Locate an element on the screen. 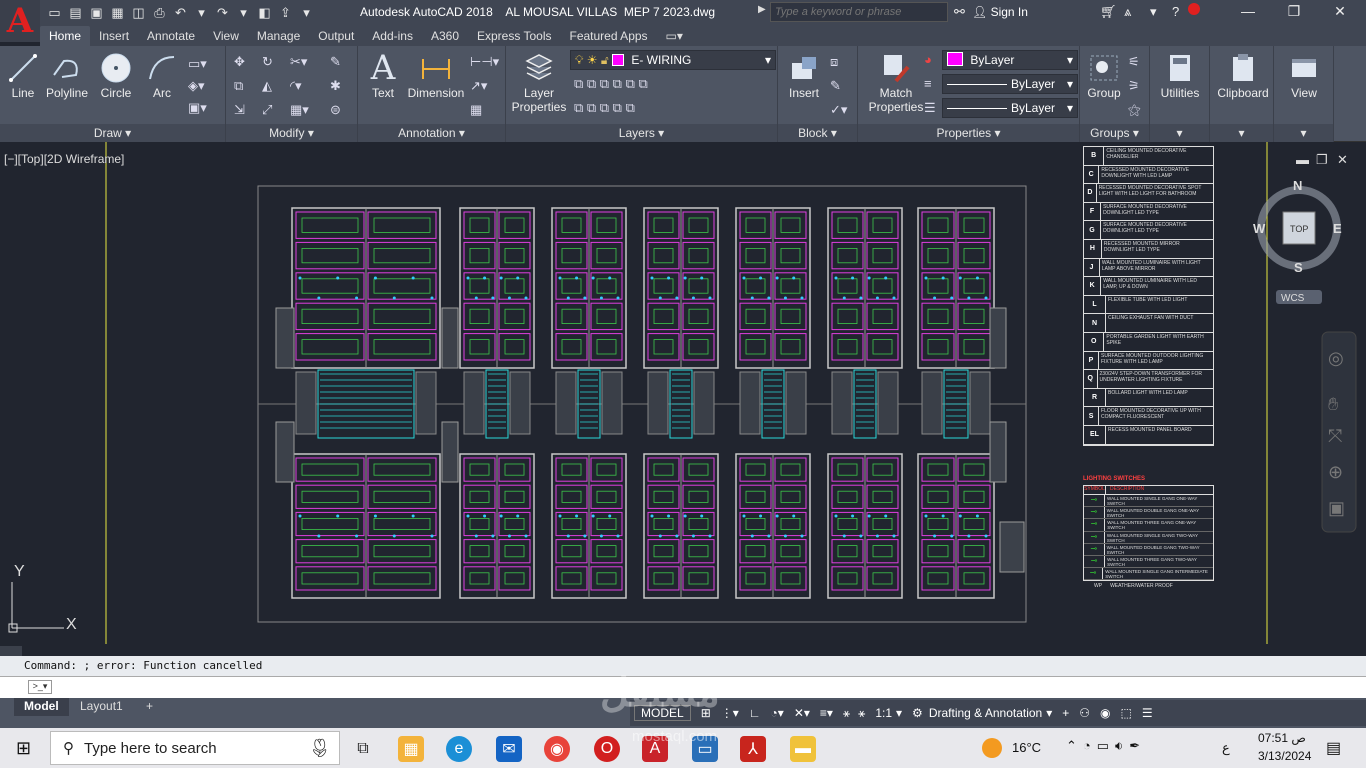 The image size is (1366, 768). print-icon: ⎙ is located at coordinates (159, 12).